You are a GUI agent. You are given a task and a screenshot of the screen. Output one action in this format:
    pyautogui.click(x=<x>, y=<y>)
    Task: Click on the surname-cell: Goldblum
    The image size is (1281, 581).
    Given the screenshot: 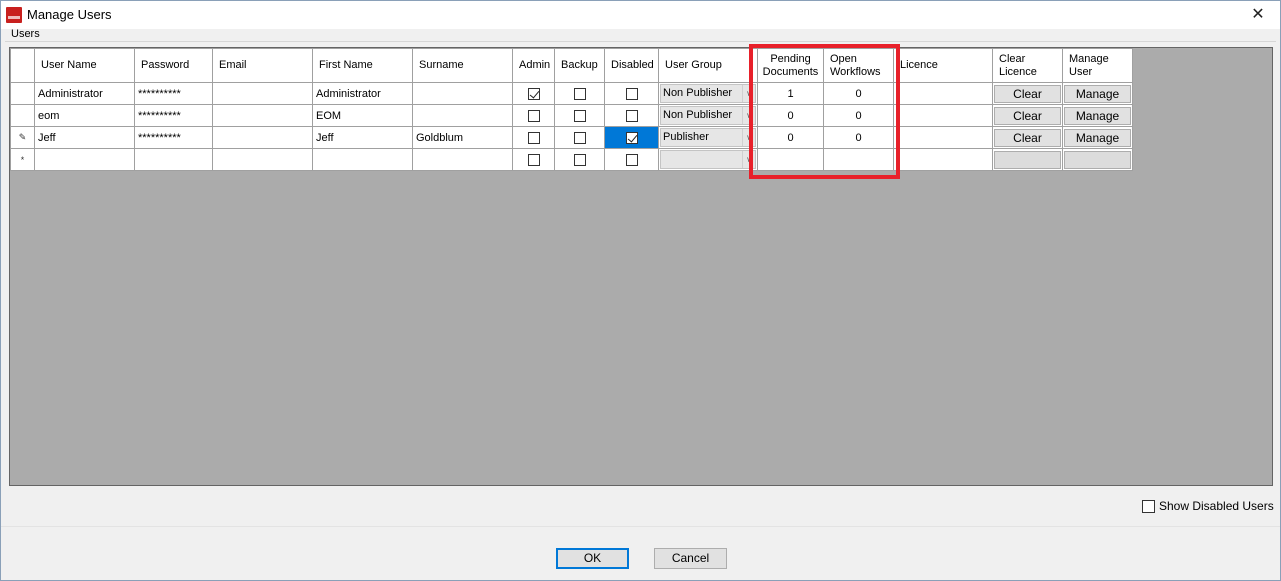 What is the action you would take?
    pyautogui.click(x=462, y=137)
    